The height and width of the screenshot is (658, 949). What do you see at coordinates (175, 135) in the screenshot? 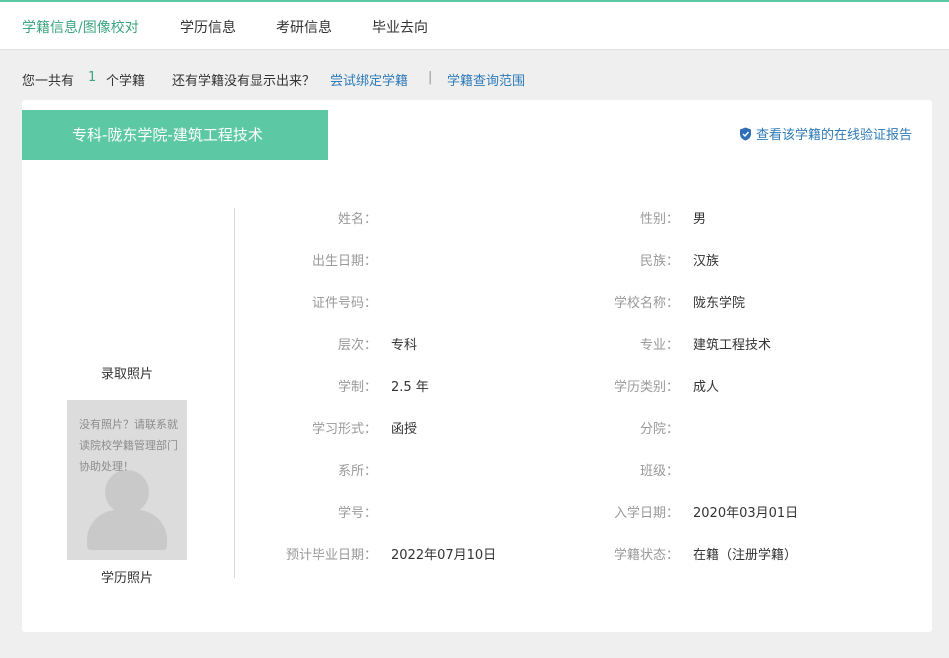
I see `record-title: 专科-陇东学院-建筑工程技术` at bounding box center [175, 135].